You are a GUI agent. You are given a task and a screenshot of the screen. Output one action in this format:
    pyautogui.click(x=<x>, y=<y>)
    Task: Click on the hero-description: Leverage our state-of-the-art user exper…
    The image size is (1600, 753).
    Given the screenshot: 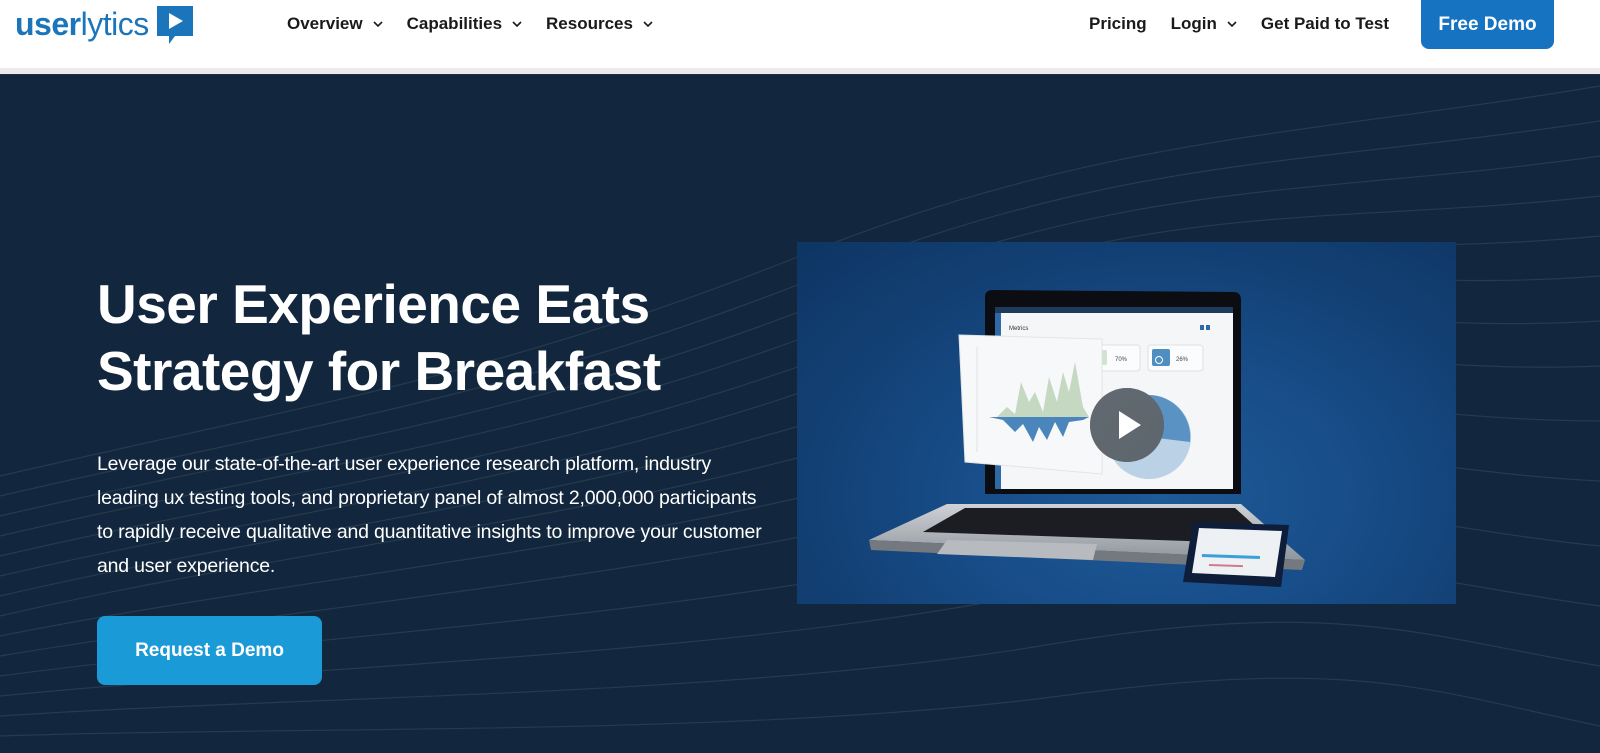 What is the action you would take?
    pyautogui.click(x=429, y=515)
    